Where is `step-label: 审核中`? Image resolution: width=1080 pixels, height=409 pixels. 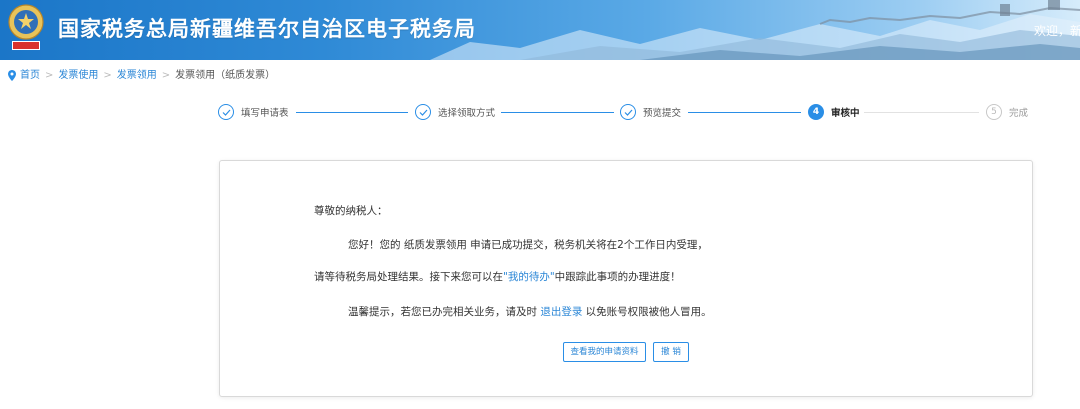
step-label: 审核中 is located at coordinates (845, 113).